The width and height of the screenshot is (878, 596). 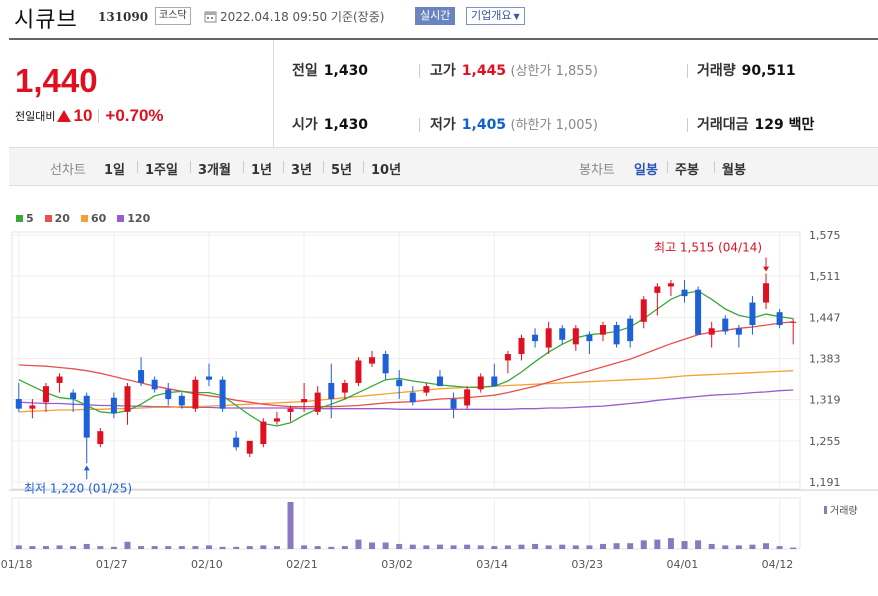 What do you see at coordinates (844, 511) in the screenshot?
I see `volume-label: 거래량` at bounding box center [844, 511].